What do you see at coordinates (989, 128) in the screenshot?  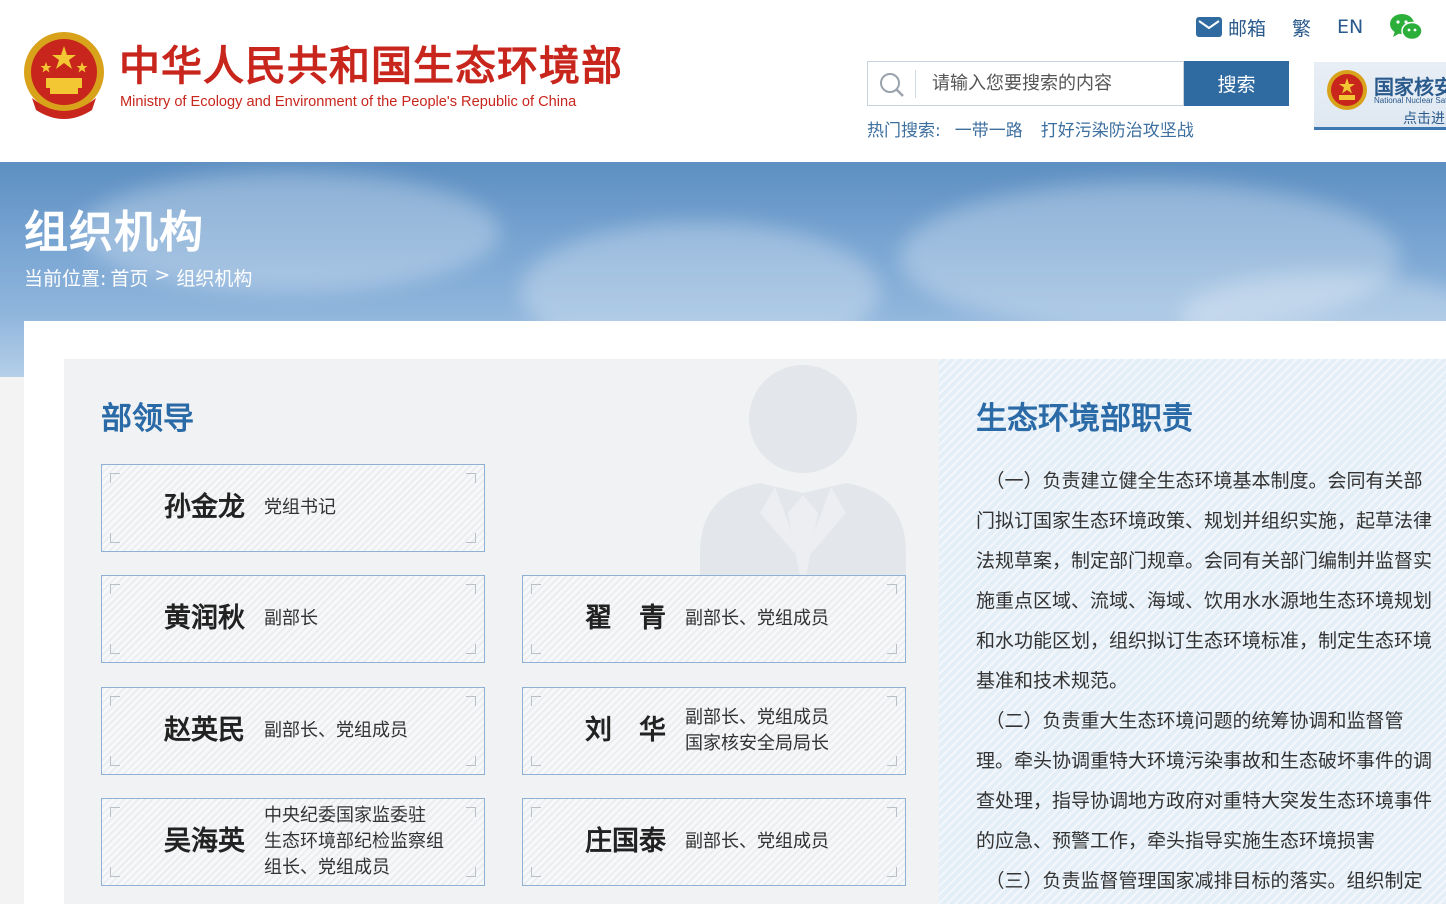 I see `hot-search-item: 一带一路` at bounding box center [989, 128].